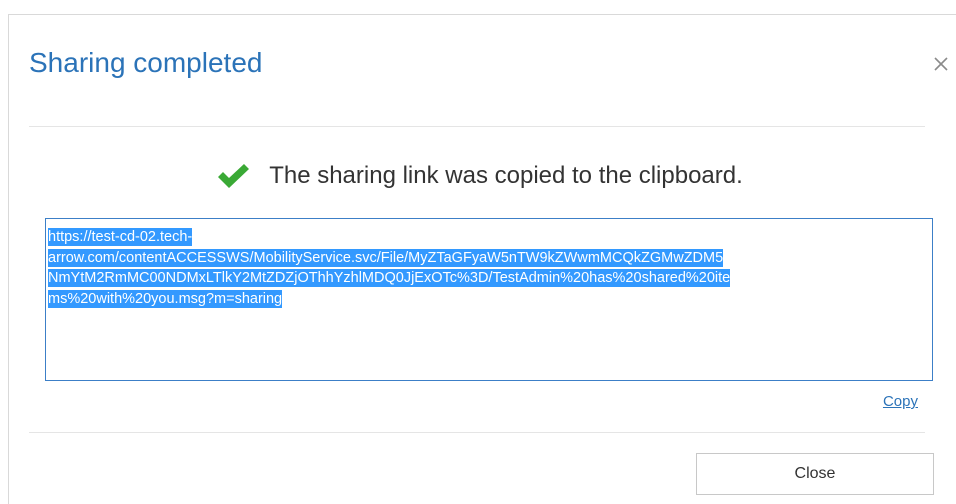  What do you see at coordinates (941, 64) in the screenshot?
I see `close-icon` at bounding box center [941, 64].